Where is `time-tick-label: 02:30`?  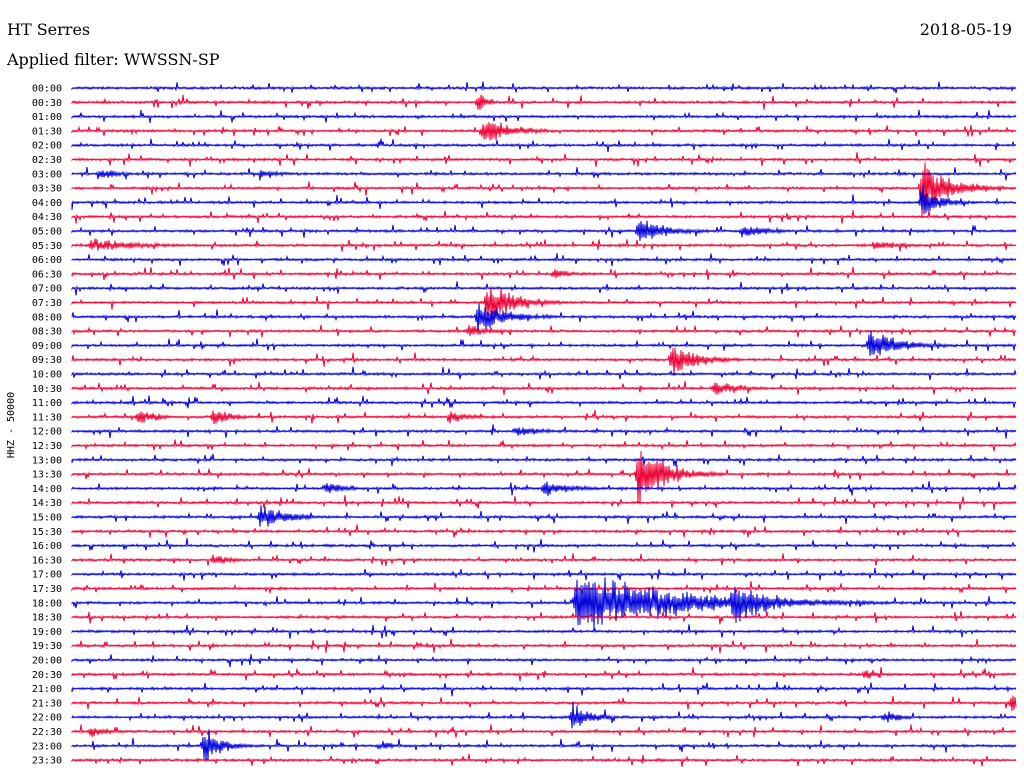 time-tick-label: 02:30 is located at coordinates (47, 160).